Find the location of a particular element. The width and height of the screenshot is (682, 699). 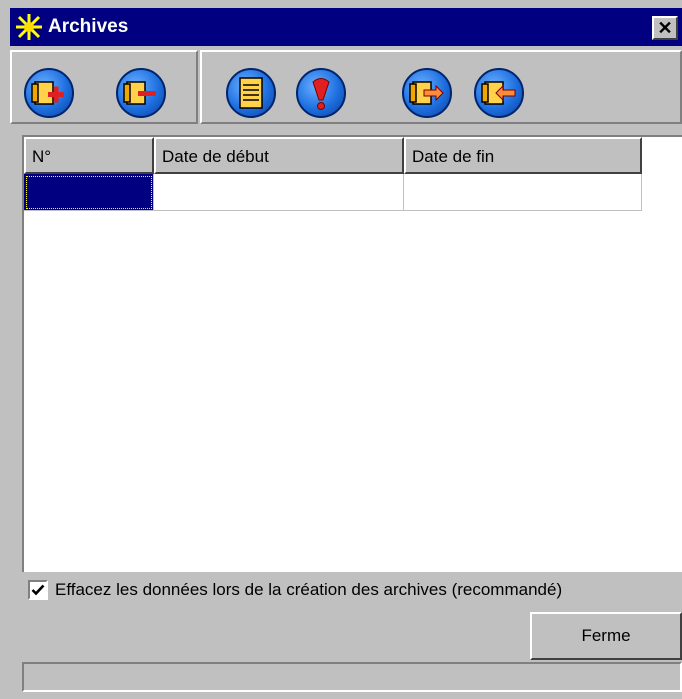

remove-archive-button is located at coordinates (141, 93).